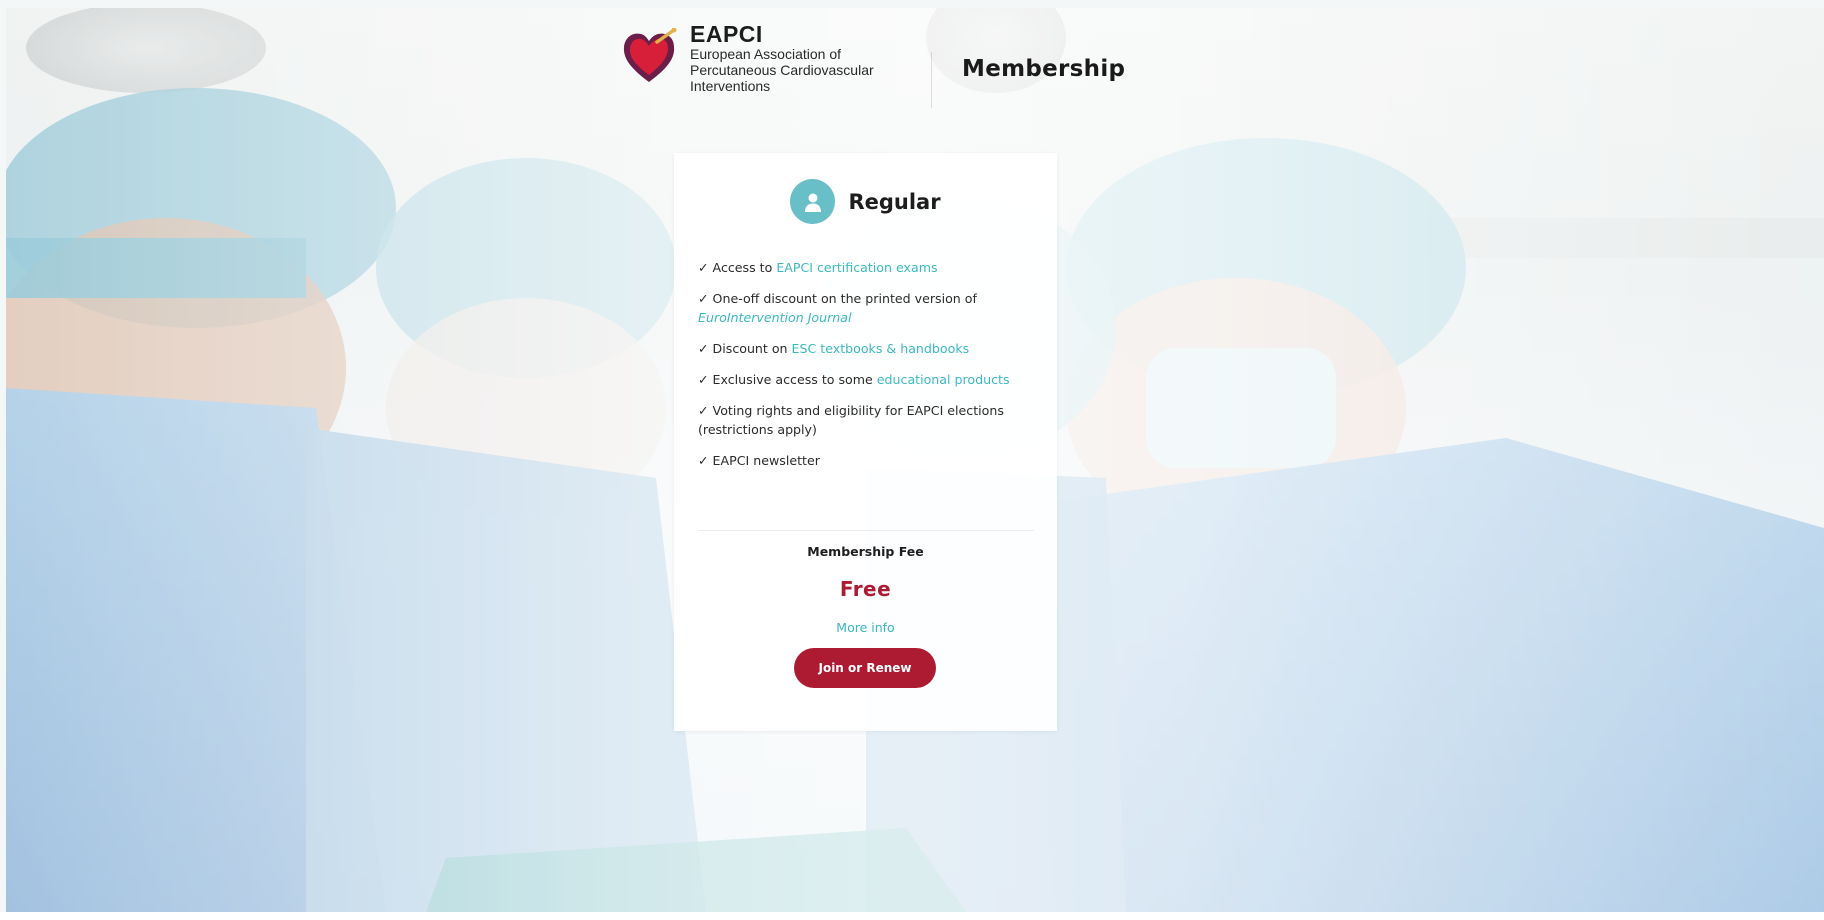 The height and width of the screenshot is (920, 1824). What do you see at coordinates (868, 460) in the screenshot?
I see `feature-item: ✓ EAPCI newsletter` at bounding box center [868, 460].